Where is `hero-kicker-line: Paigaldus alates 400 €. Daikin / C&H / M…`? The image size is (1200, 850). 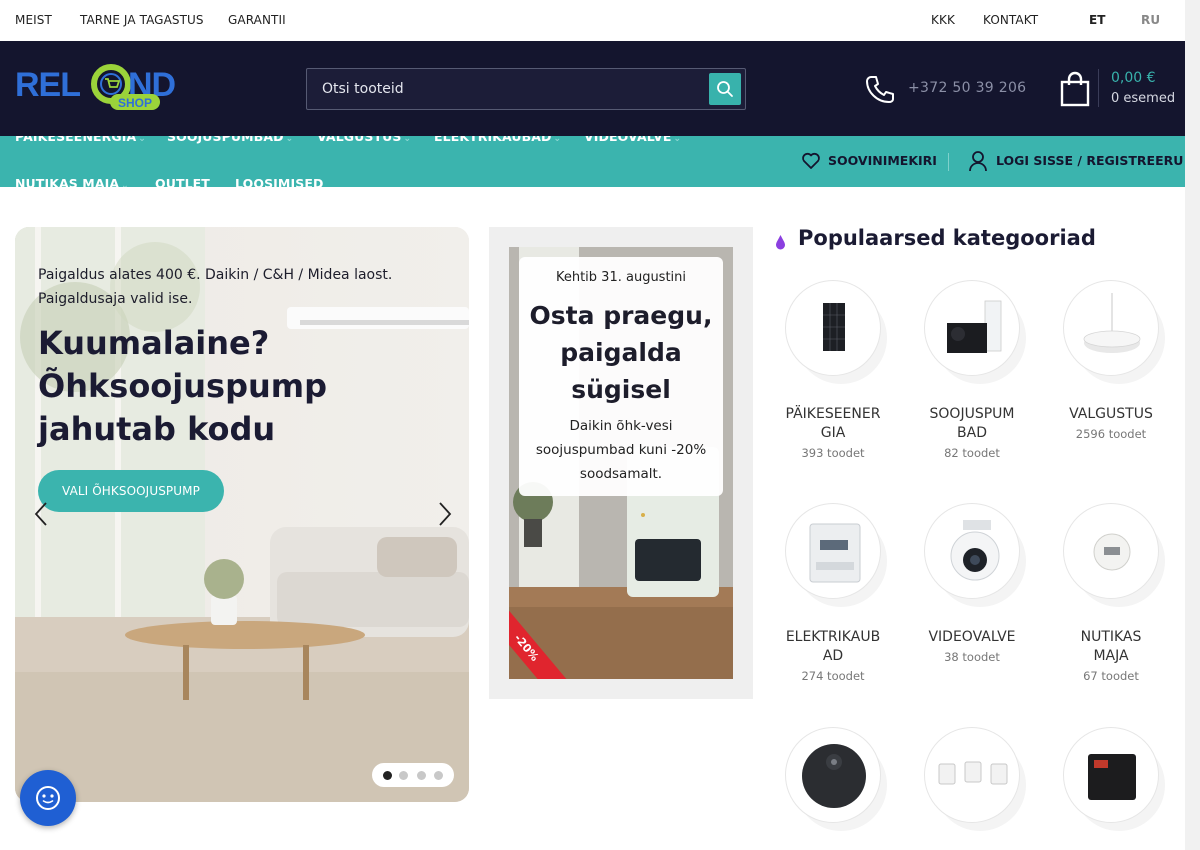
hero-kicker-line: Paigaldus alates 400 €. Daikin / C&H / M… is located at coordinates (215, 275).